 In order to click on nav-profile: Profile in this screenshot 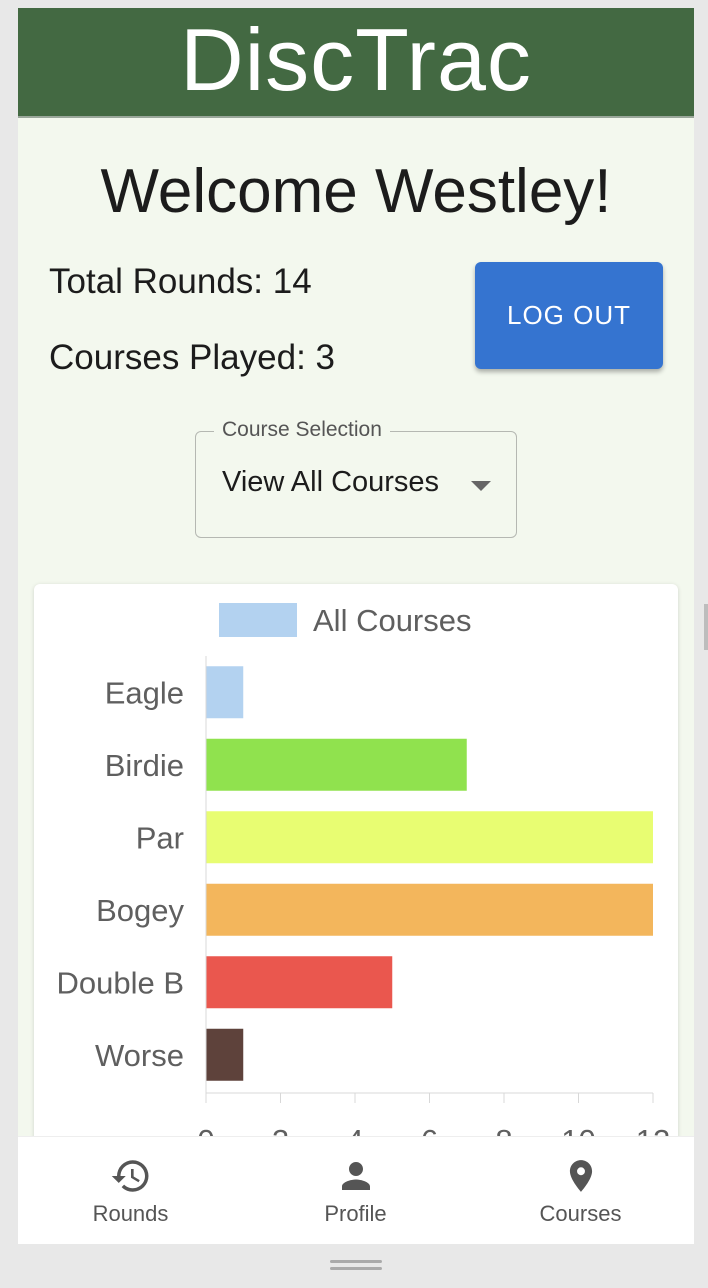, I will do `click(355, 1190)`.